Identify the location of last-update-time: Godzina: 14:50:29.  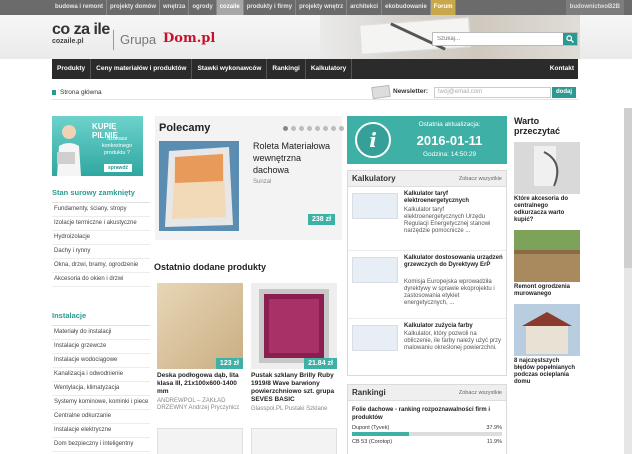
(449, 154).